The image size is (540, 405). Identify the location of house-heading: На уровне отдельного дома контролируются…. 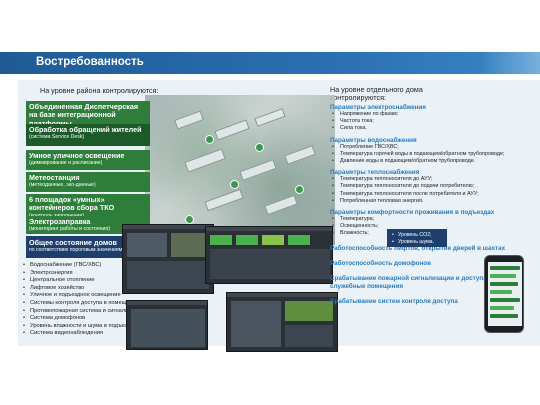
(376, 93).